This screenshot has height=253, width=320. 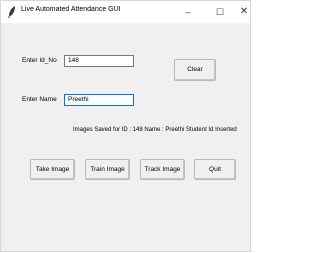 What do you see at coordinates (162, 169) in the screenshot?
I see `track-image-button: Track Image` at bounding box center [162, 169].